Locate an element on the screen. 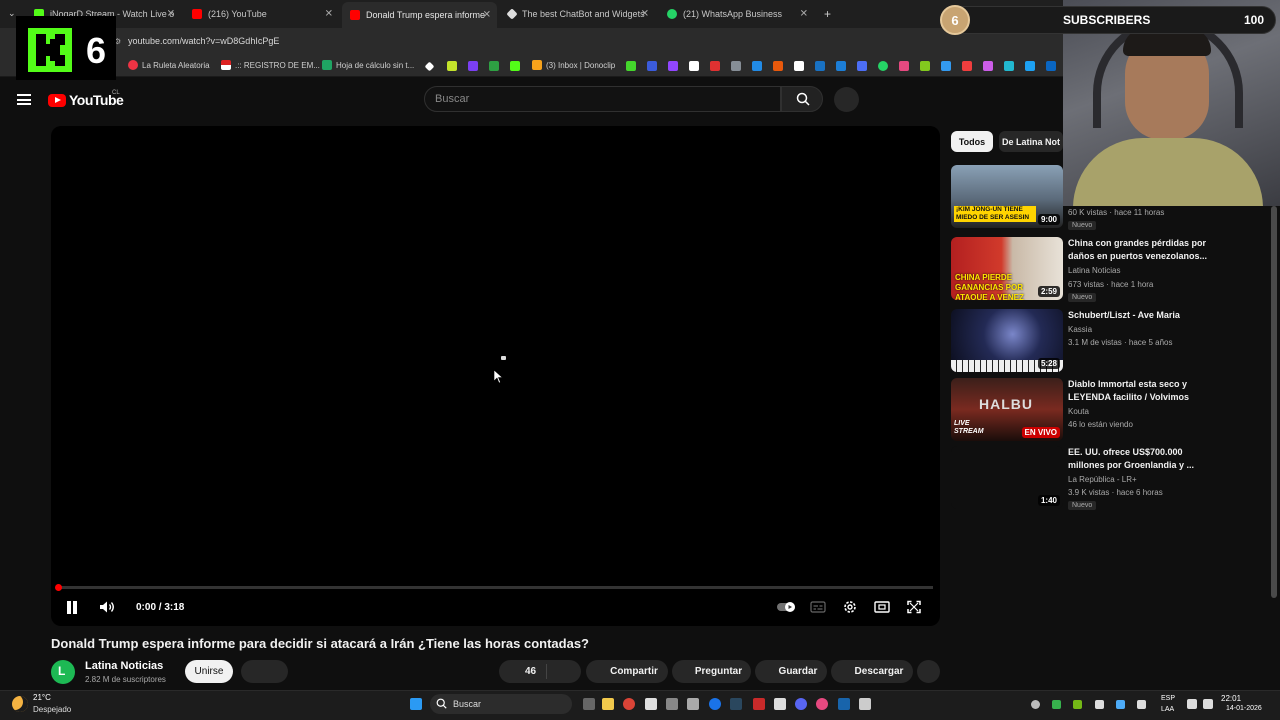  autoplay-toggle-icon is located at coordinates (787, 607).